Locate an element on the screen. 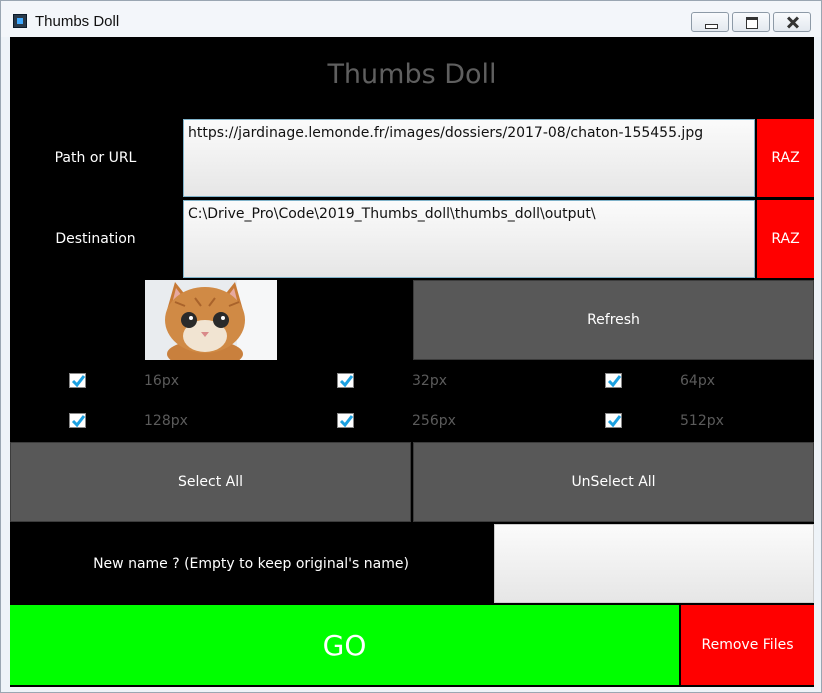 This screenshot has width=822, height=693. minimize-icon is located at coordinates (710, 22).